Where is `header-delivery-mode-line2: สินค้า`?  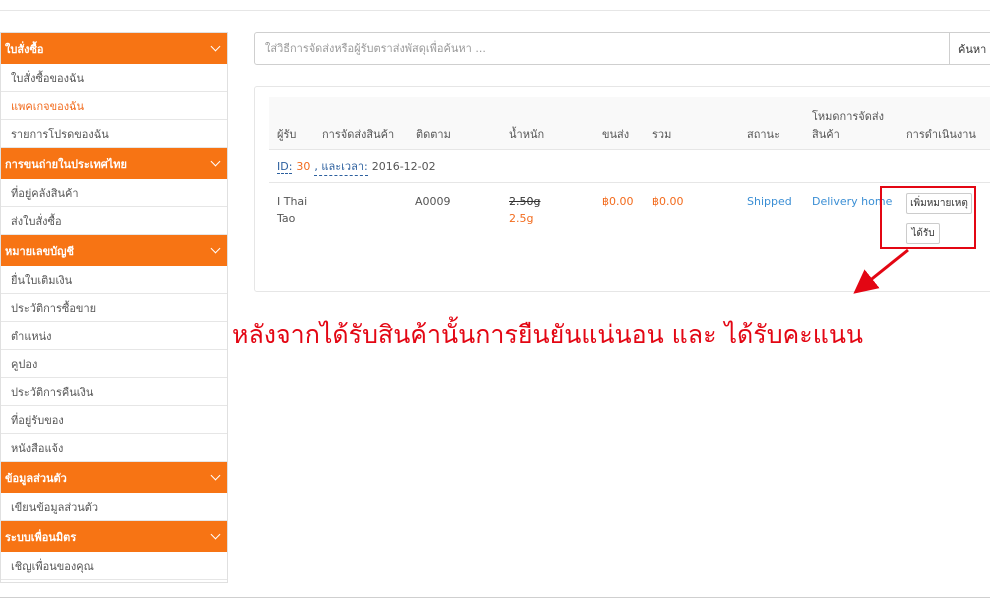 header-delivery-mode-line2: สินค้า is located at coordinates (826, 134).